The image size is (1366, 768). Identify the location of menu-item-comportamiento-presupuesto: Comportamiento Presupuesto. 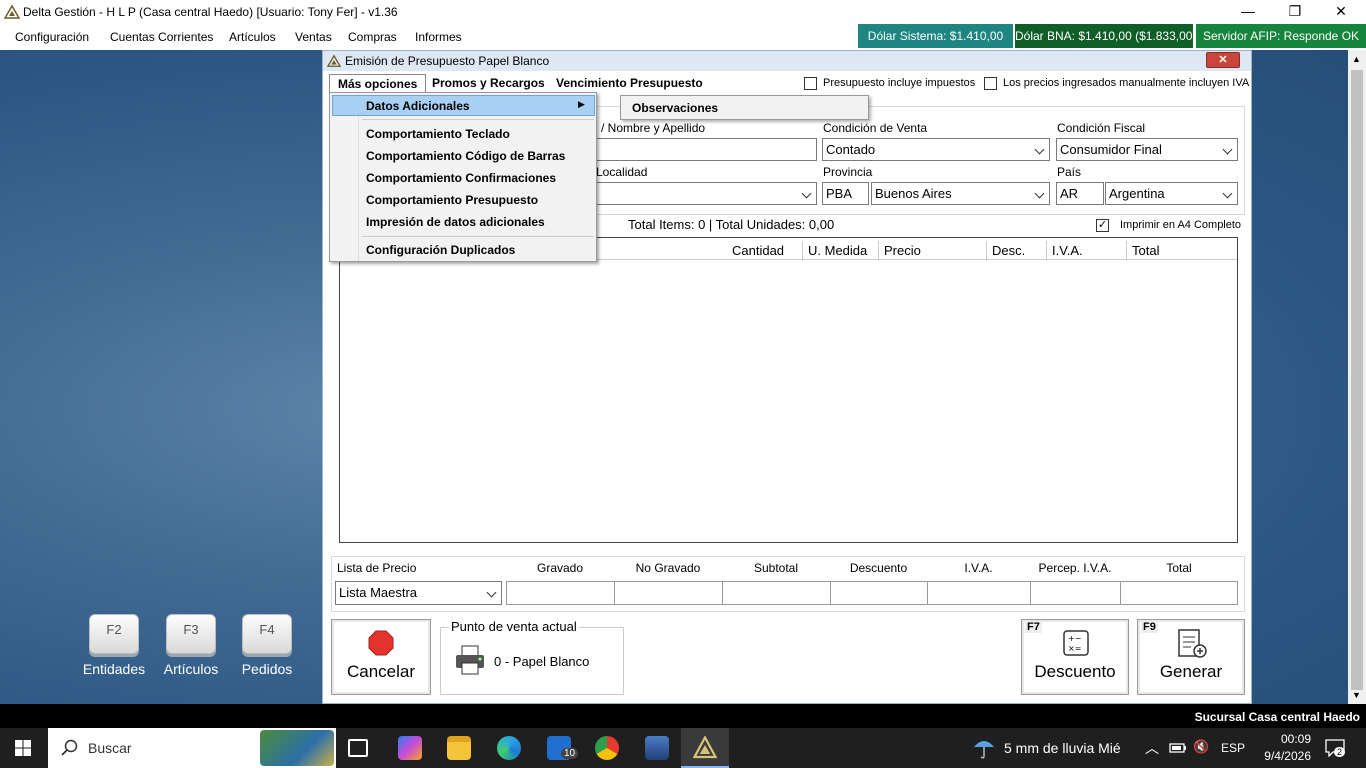
(452, 200).